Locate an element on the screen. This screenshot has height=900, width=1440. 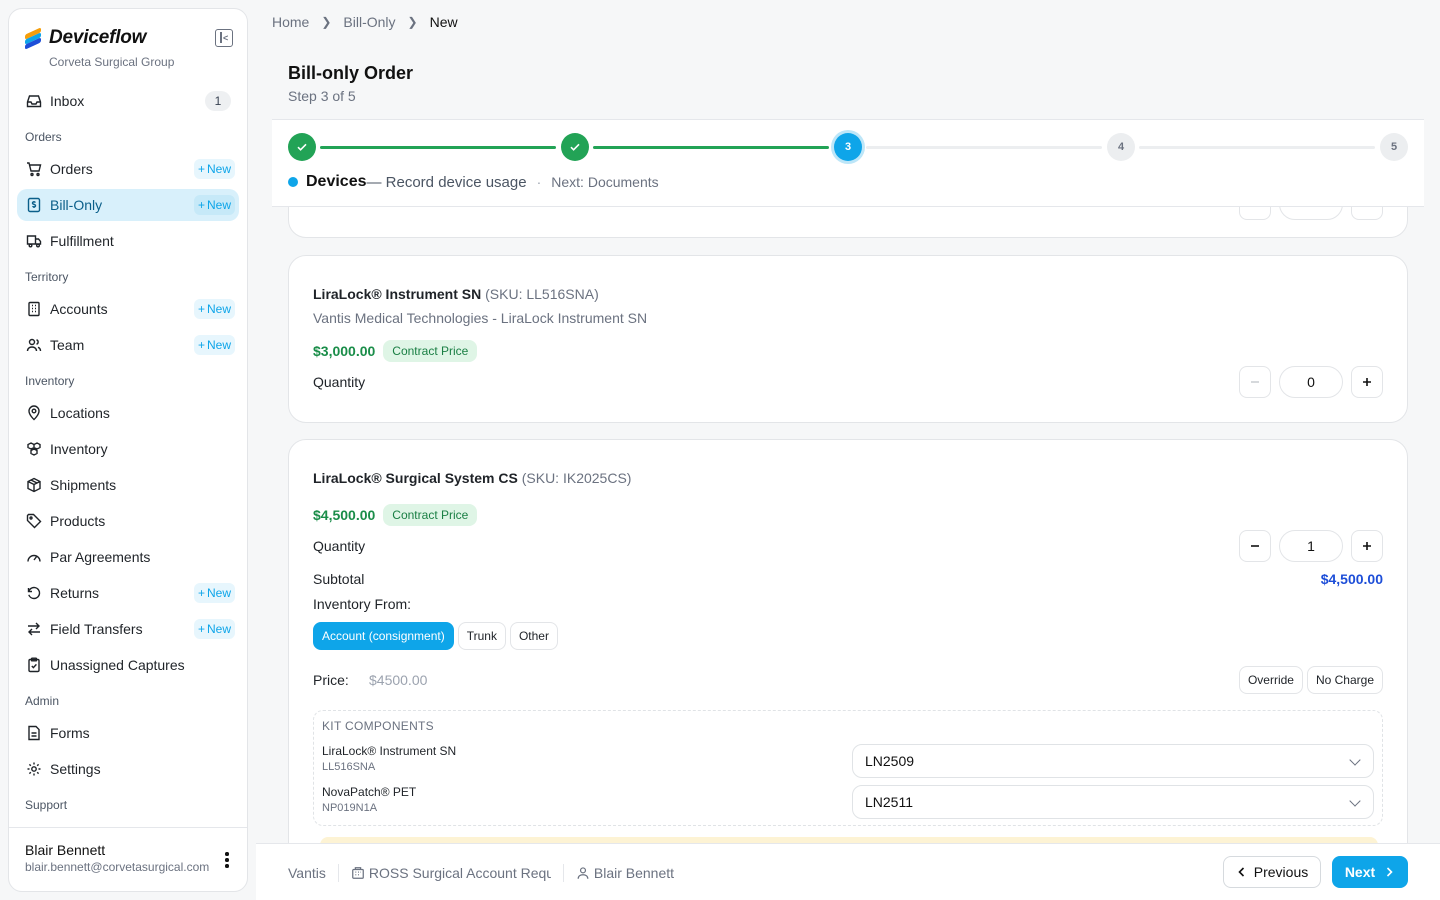
new-order-button: + New is located at coordinates (214, 169).